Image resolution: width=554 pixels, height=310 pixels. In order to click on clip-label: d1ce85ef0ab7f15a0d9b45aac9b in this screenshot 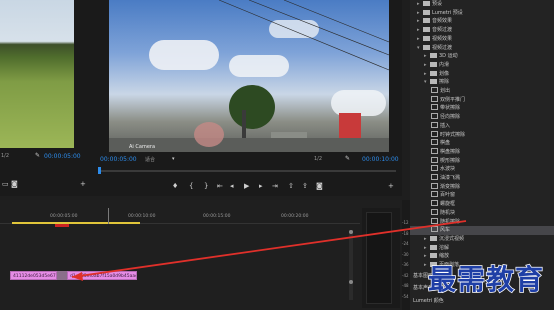, I will do `click(103, 276)`.